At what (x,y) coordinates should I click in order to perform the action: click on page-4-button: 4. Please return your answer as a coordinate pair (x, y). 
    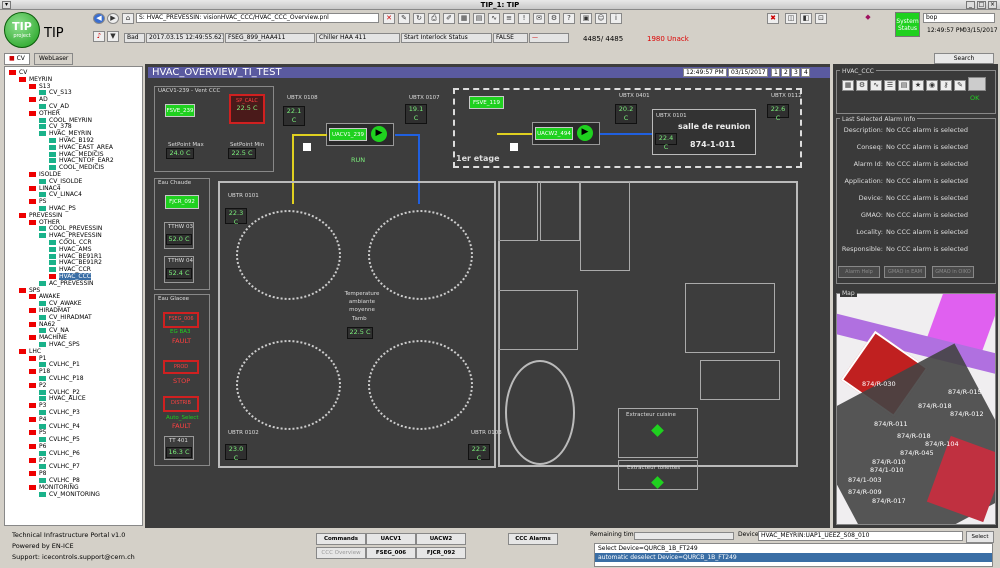
    Looking at the image, I should click on (805, 72).